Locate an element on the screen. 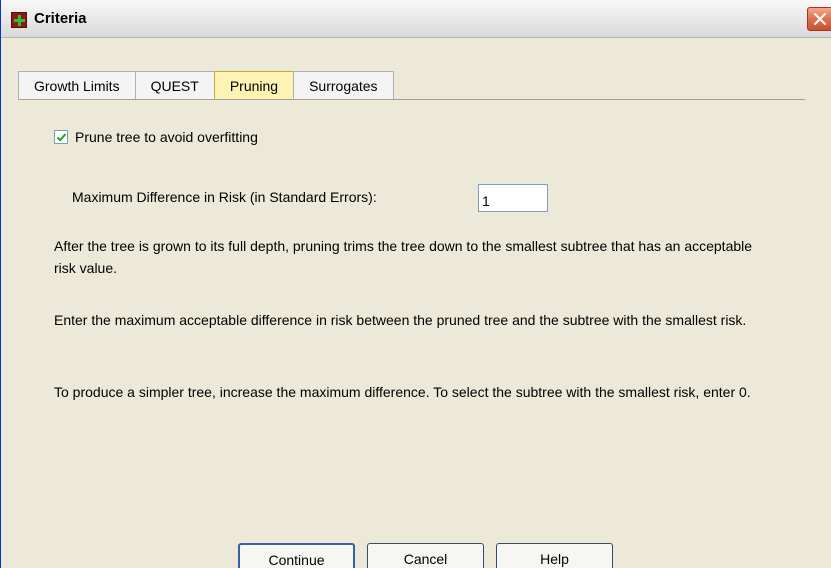 The height and width of the screenshot is (568, 831). prune-tree-option: Prune tree to avoid overfitting is located at coordinates (156, 137).